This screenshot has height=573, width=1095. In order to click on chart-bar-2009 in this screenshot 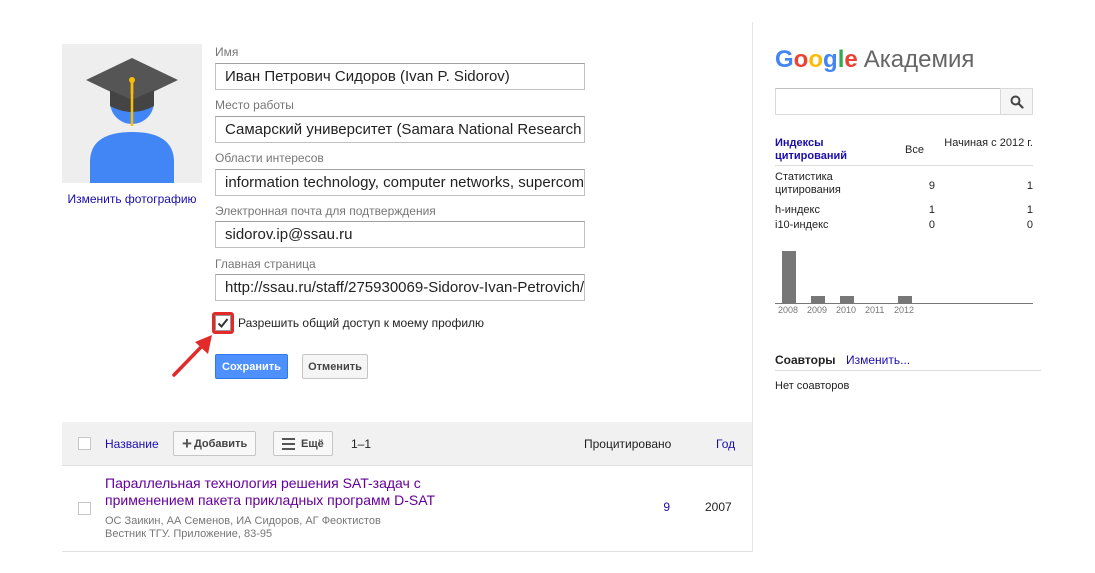, I will do `click(818, 299)`.